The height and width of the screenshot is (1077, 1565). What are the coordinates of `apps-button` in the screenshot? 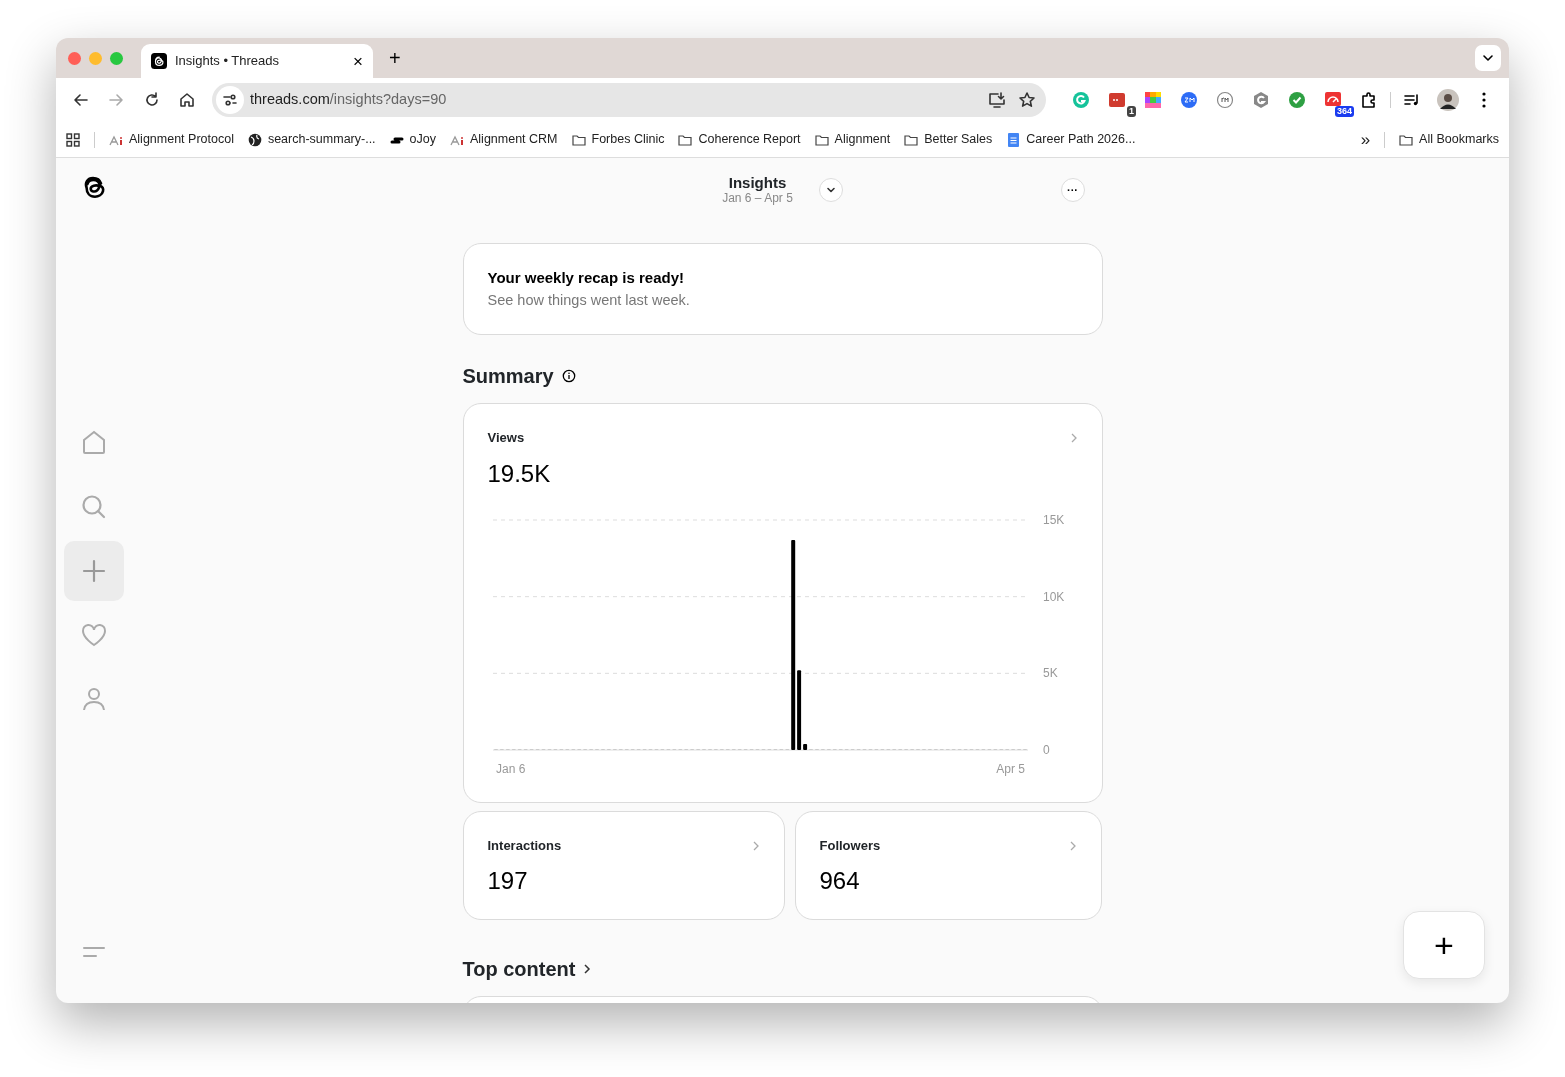 It's located at (73, 139).